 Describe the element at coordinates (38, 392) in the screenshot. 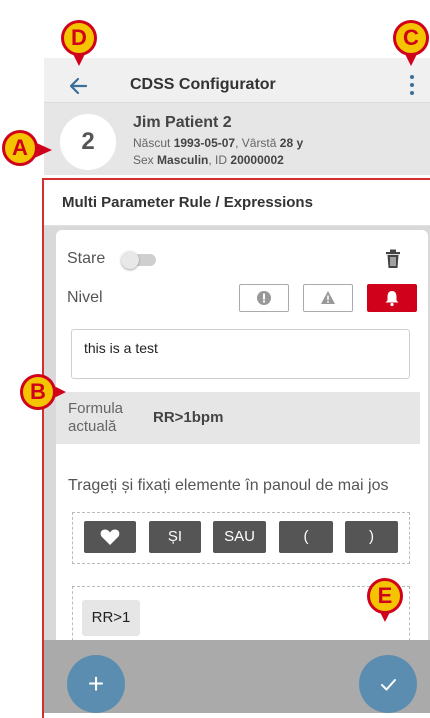

I see `marker-b: B` at that location.